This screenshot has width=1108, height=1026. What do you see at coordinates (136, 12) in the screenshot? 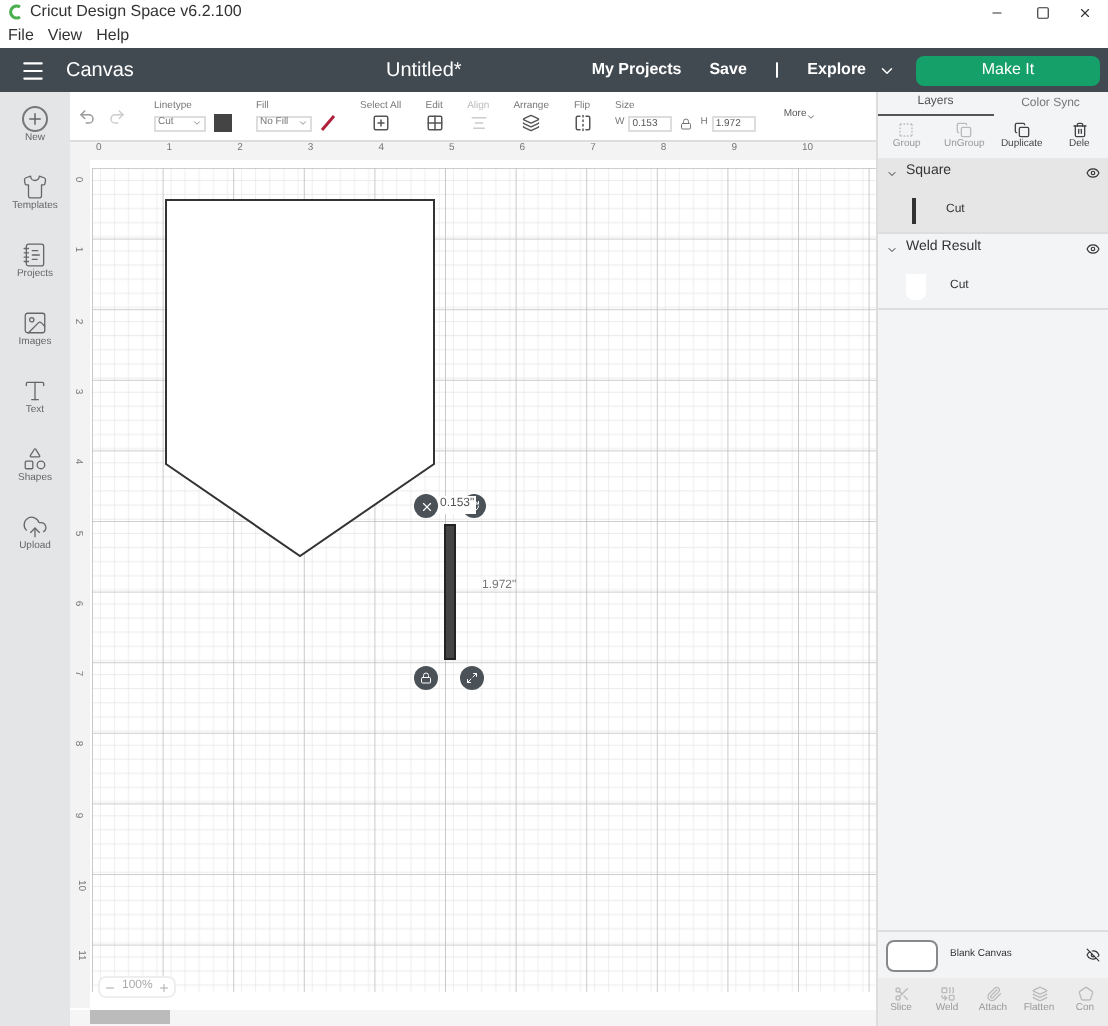
I see `window-title: Cricut Design Space v6.2.100` at bounding box center [136, 12].